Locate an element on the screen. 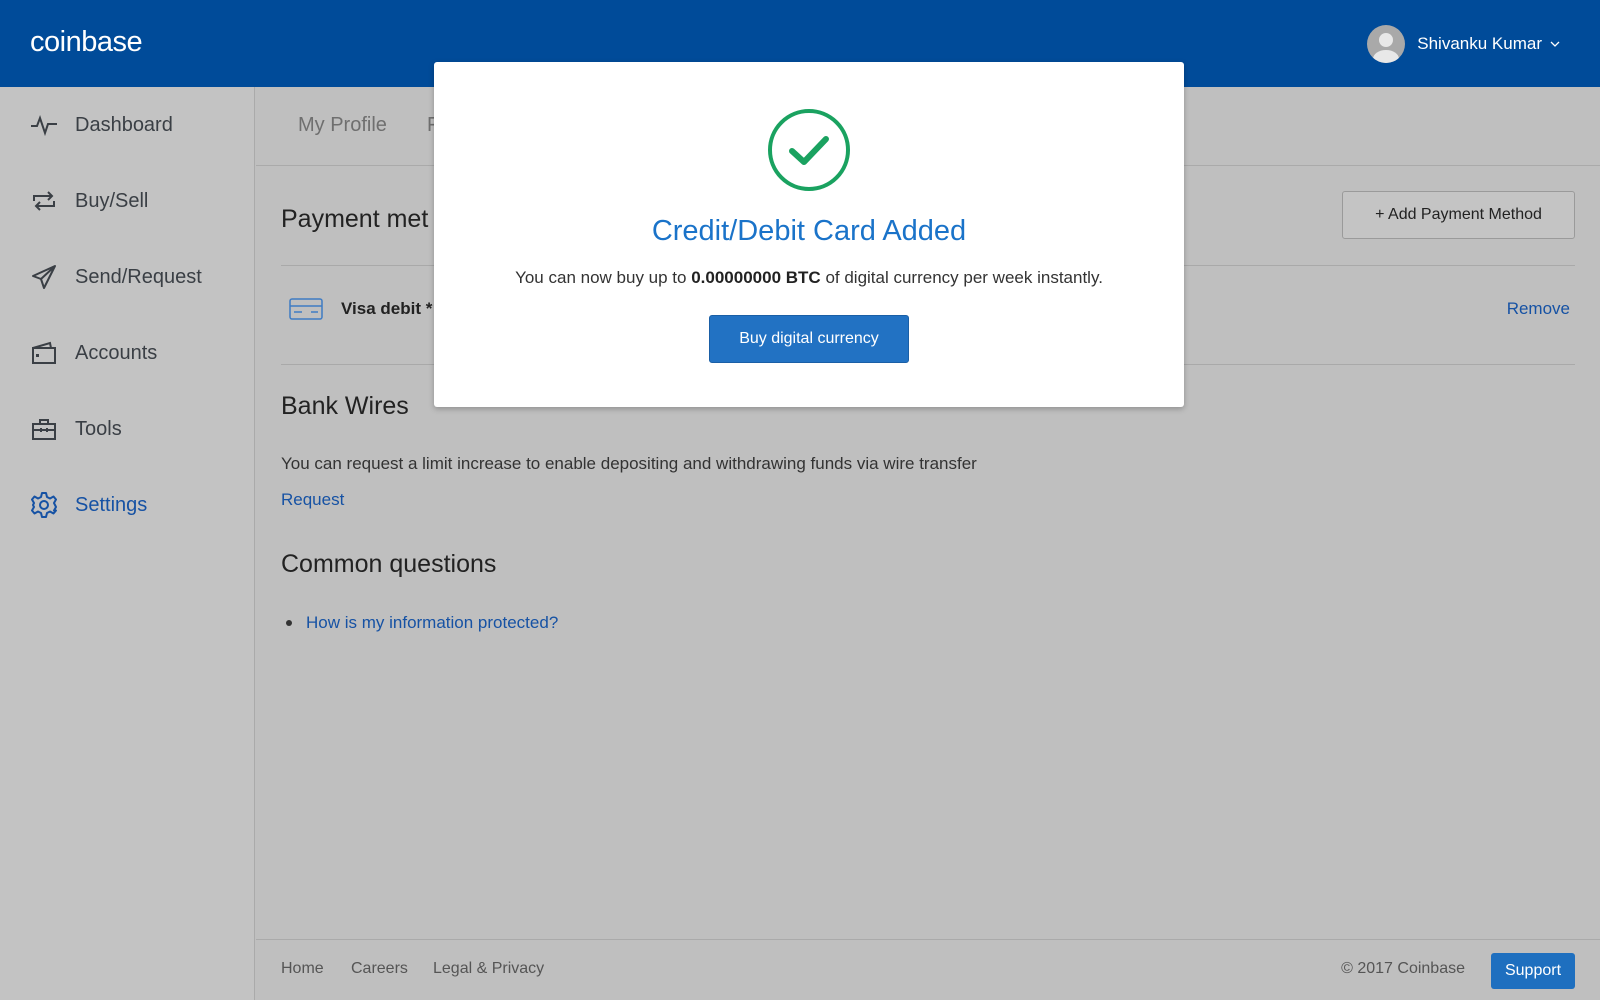 The width and height of the screenshot is (1600, 1000). sidebar-item-label: Settings is located at coordinates (111, 504).